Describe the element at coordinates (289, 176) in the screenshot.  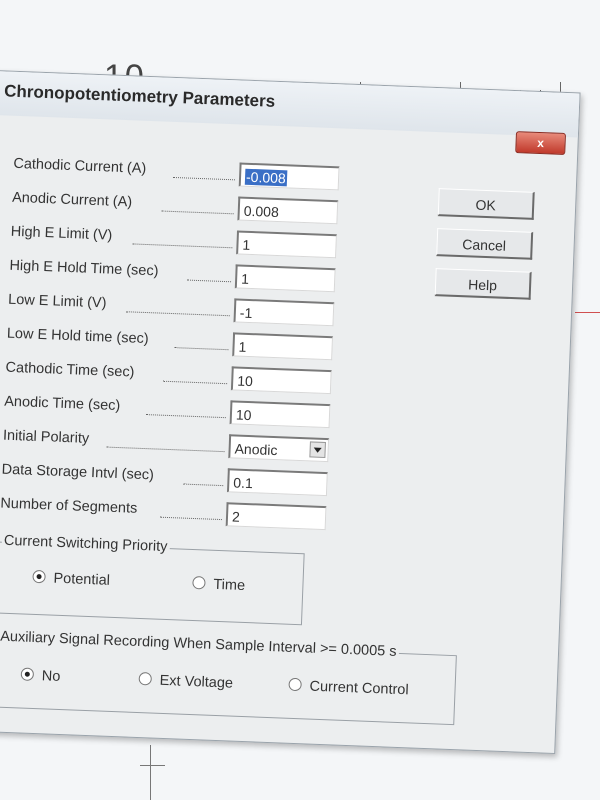
I see `cathodic-current-input: -0.008` at that location.